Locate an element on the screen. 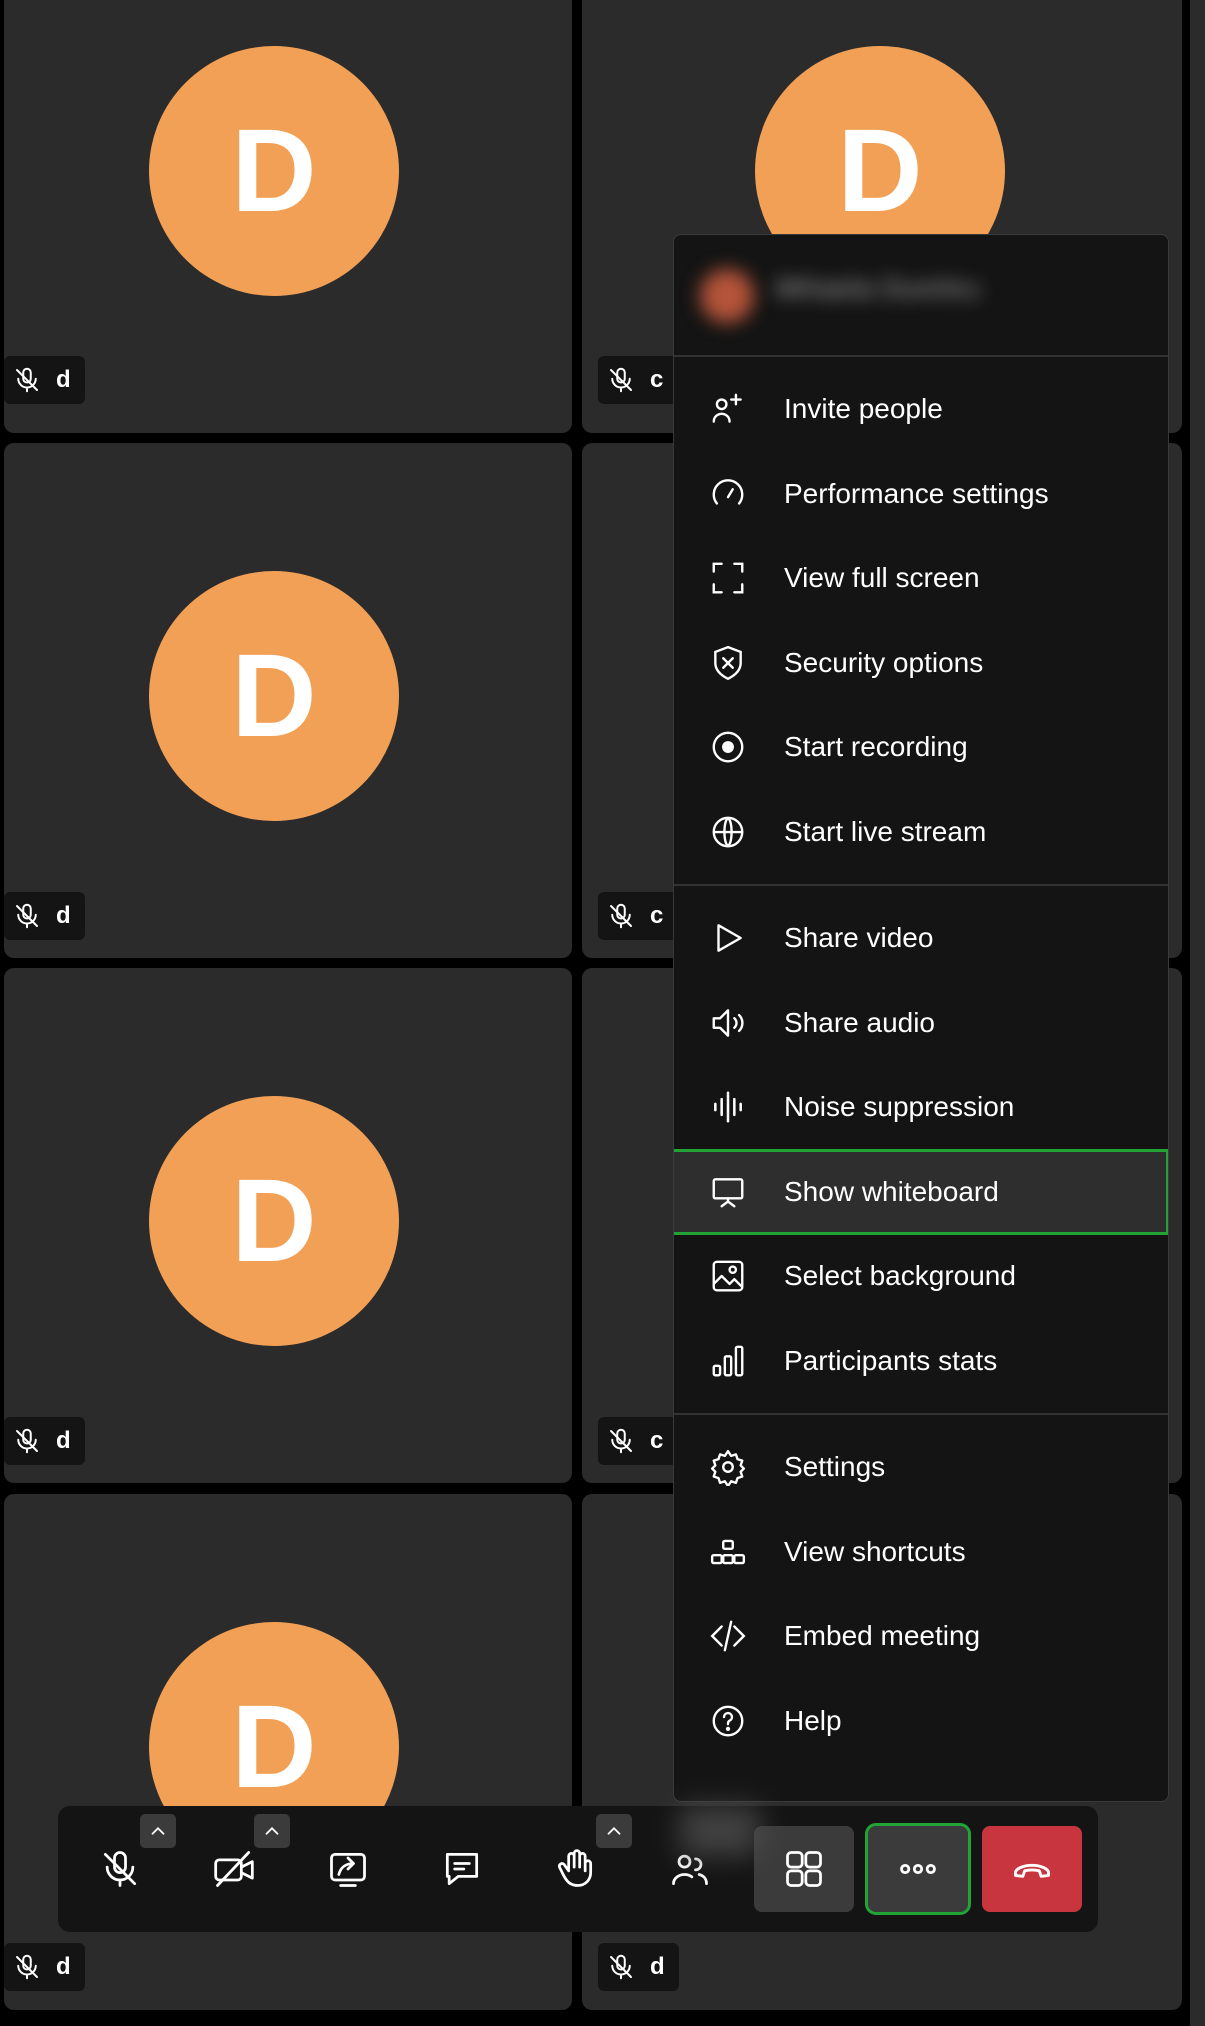 Image resolution: width=1205 pixels, height=2026 pixels. menu-item-help: Help is located at coordinates (921, 1721).